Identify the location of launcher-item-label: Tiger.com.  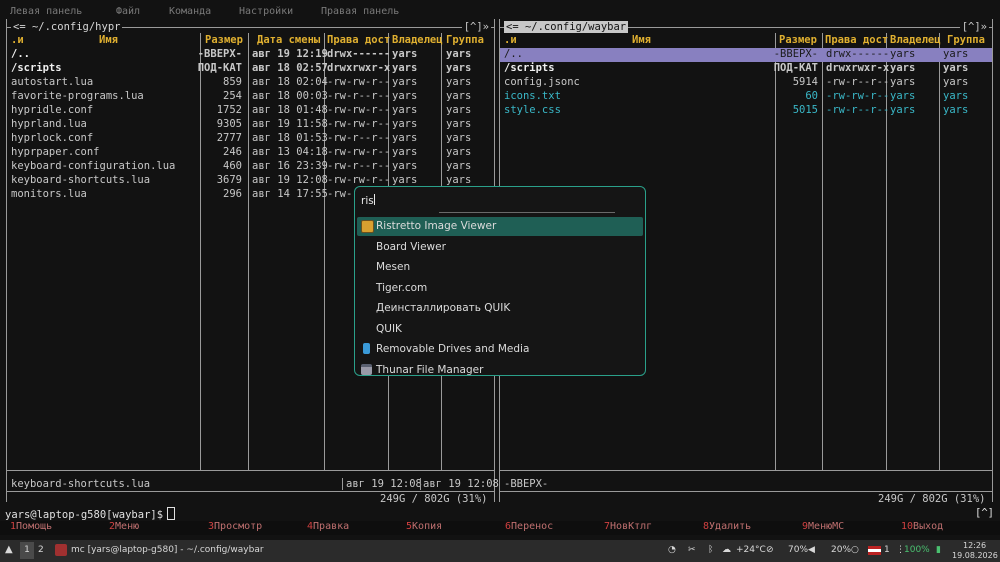
(402, 287).